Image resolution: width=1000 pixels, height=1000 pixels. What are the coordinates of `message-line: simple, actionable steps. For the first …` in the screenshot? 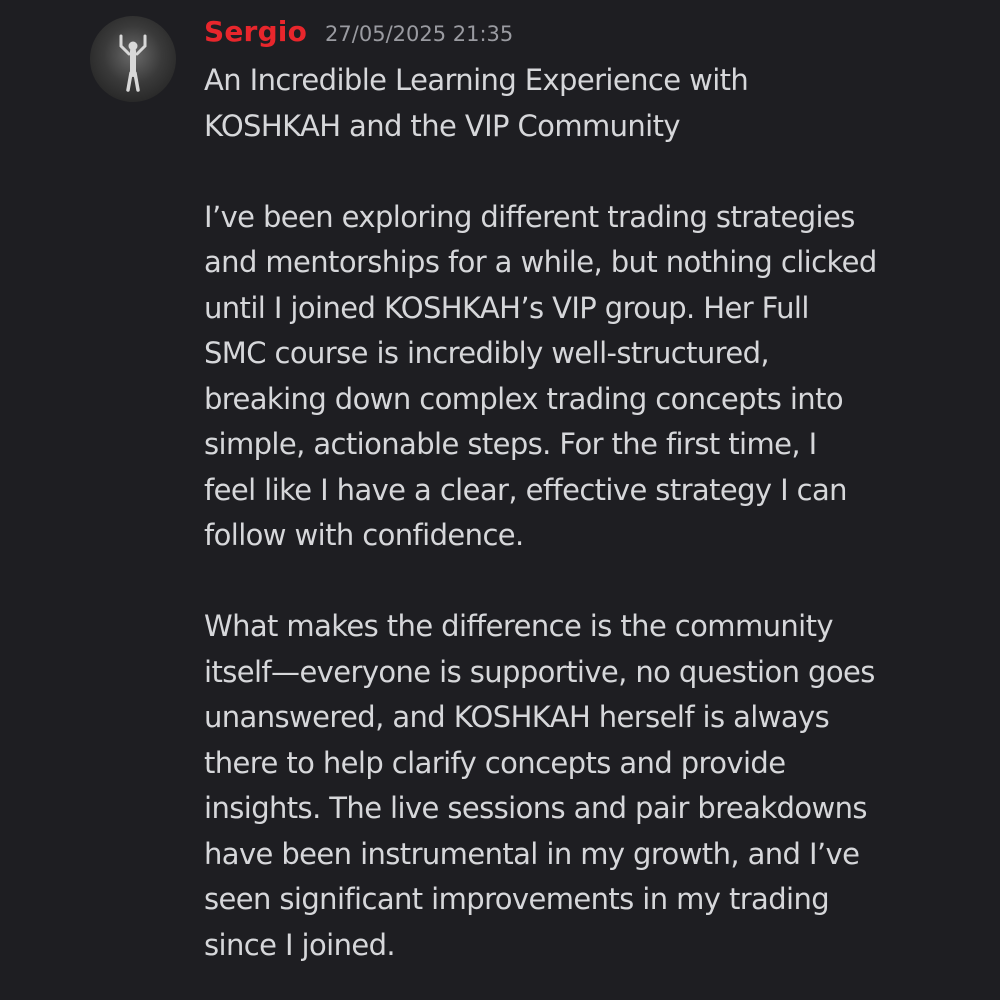 It's located at (510, 444).